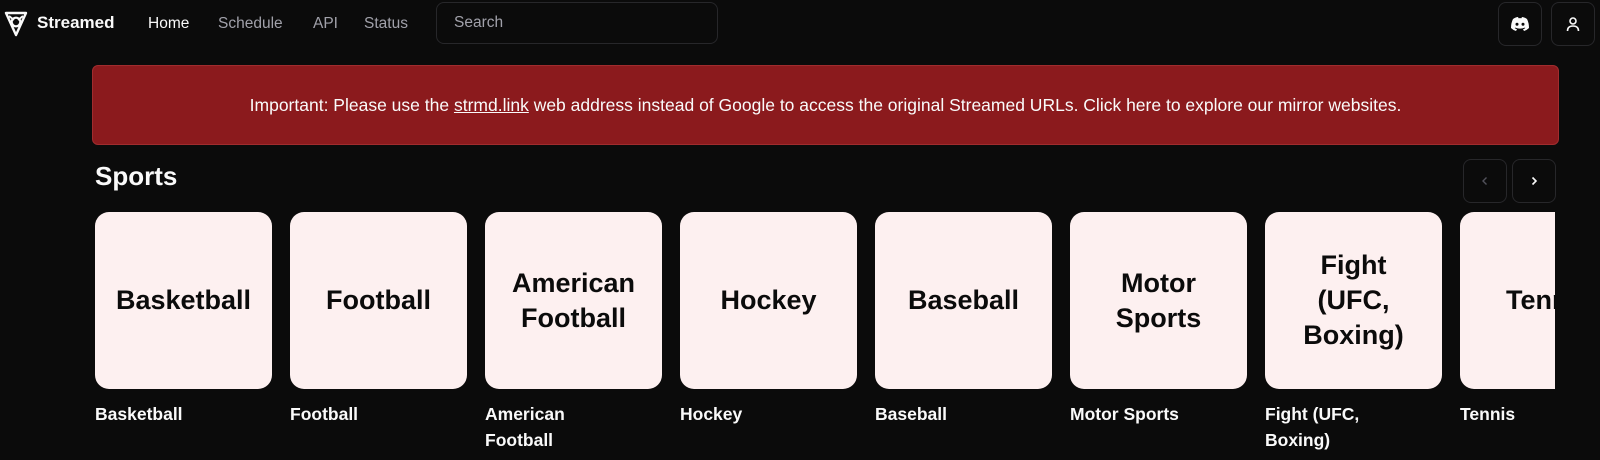 The image size is (1600, 460). Describe the element at coordinates (573, 300) in the screenshot. I see `sport-tile: American Football` at that location.